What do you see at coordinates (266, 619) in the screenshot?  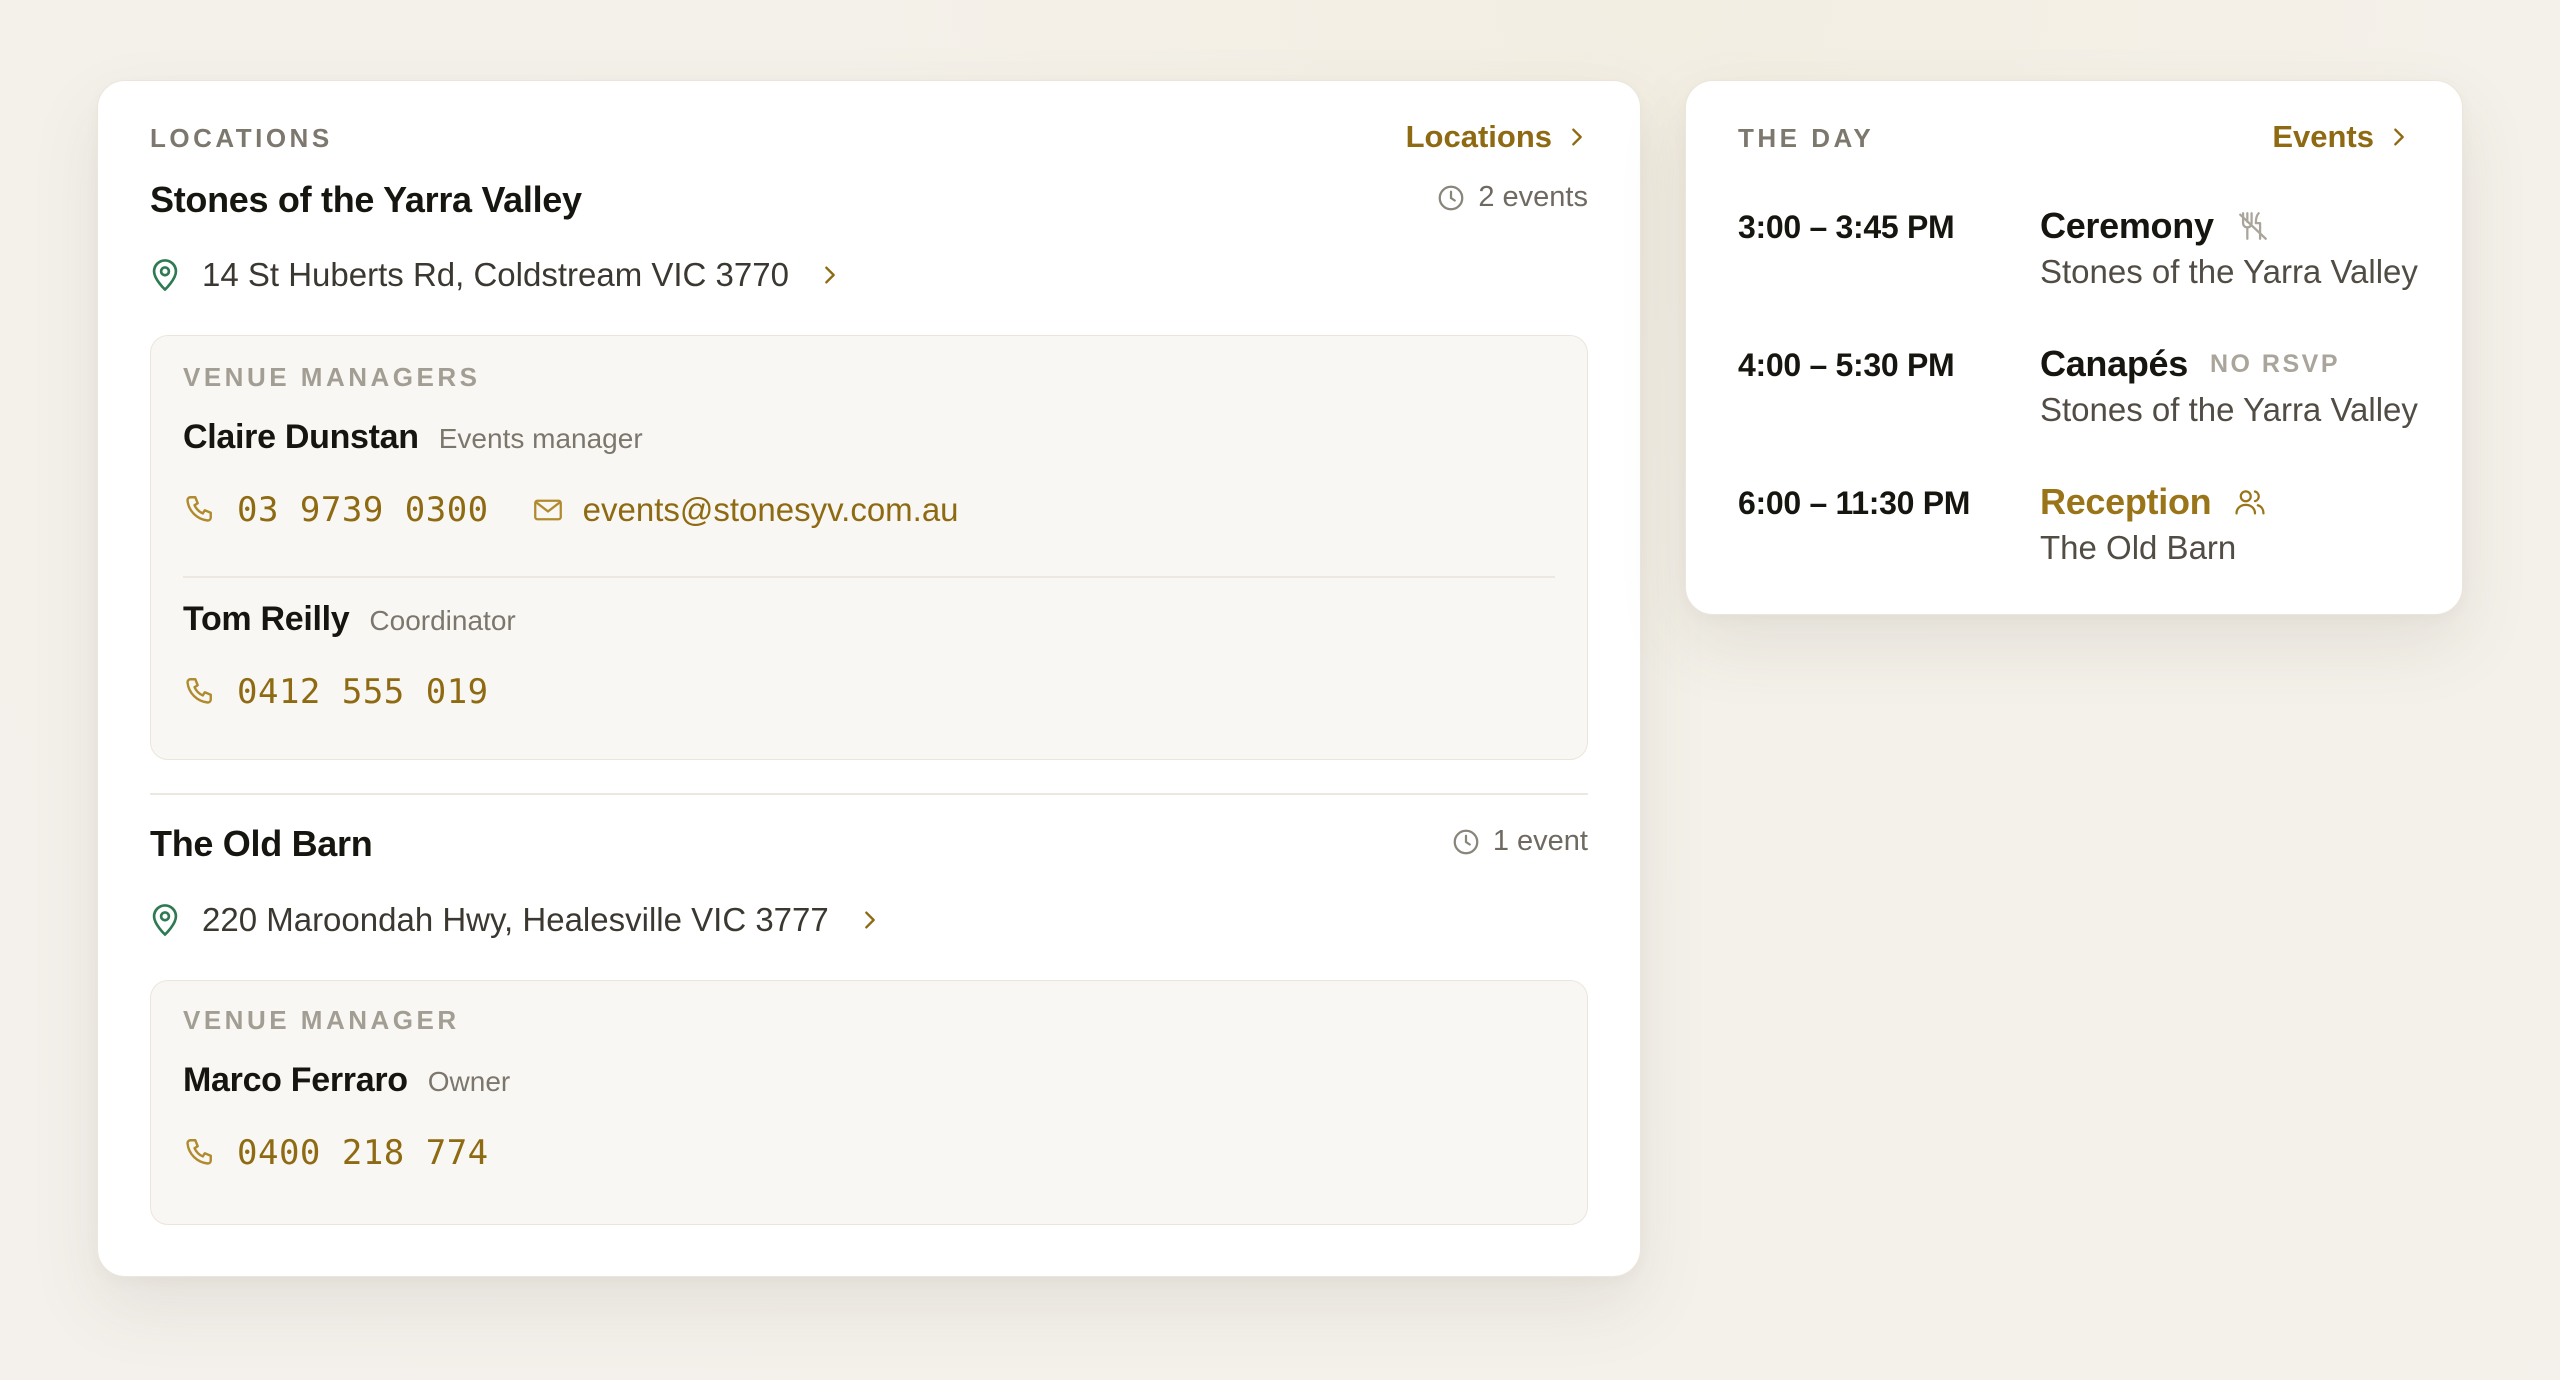 I see `manager-name: Tom Reilly` at bounding box center [266, 619].